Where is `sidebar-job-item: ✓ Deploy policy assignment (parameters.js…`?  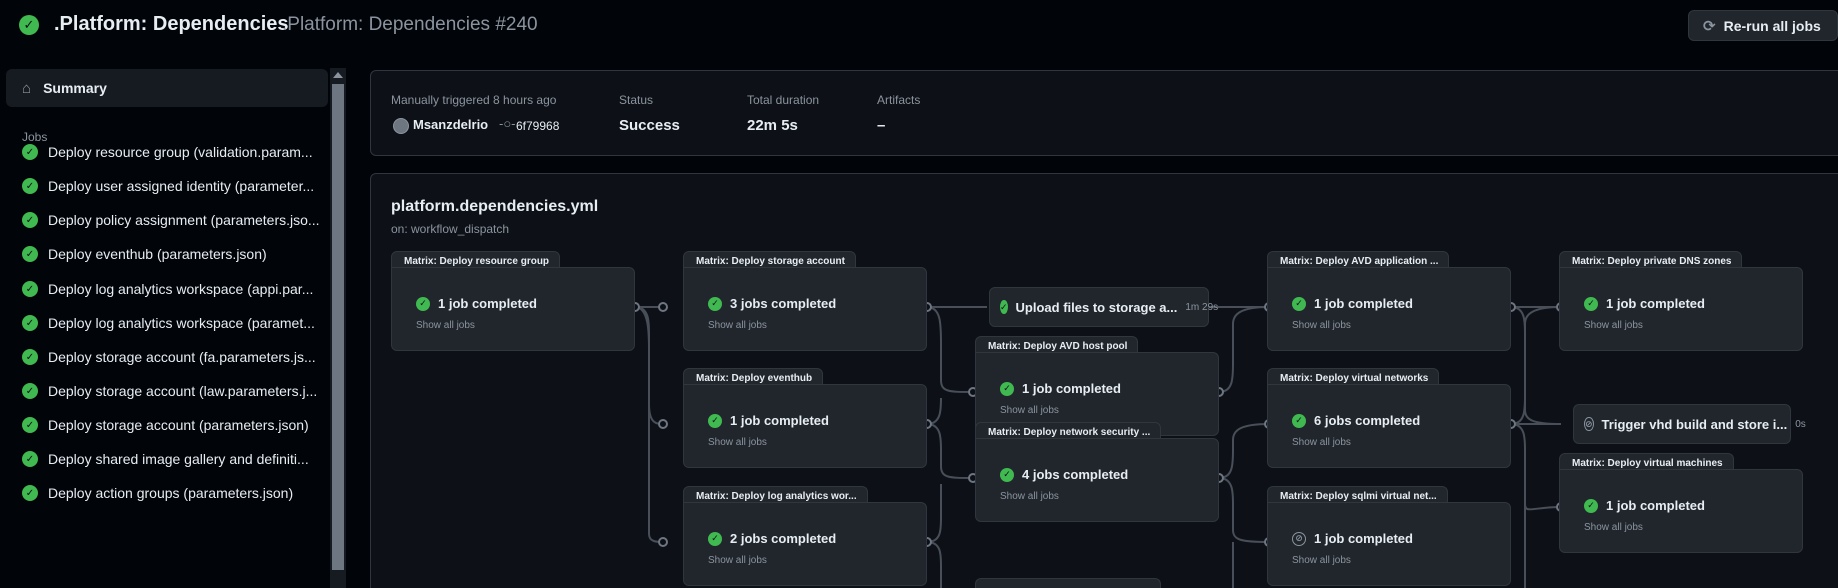 sidebar-job-item: ✓ Deploy policy assignment (parameters.js… is located at coordinates (171, 220).